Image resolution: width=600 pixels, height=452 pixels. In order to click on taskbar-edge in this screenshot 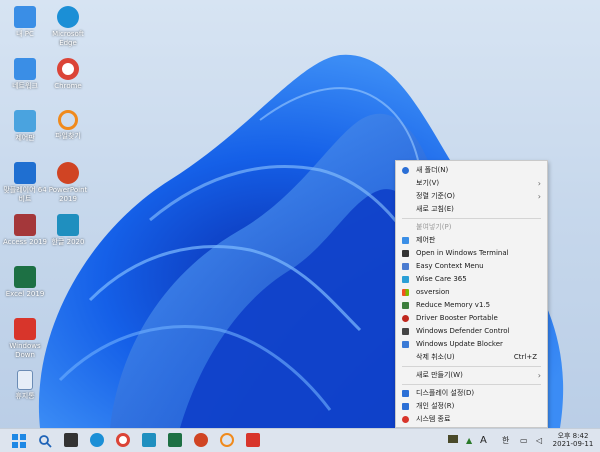, I will do `click(97, 440)`.